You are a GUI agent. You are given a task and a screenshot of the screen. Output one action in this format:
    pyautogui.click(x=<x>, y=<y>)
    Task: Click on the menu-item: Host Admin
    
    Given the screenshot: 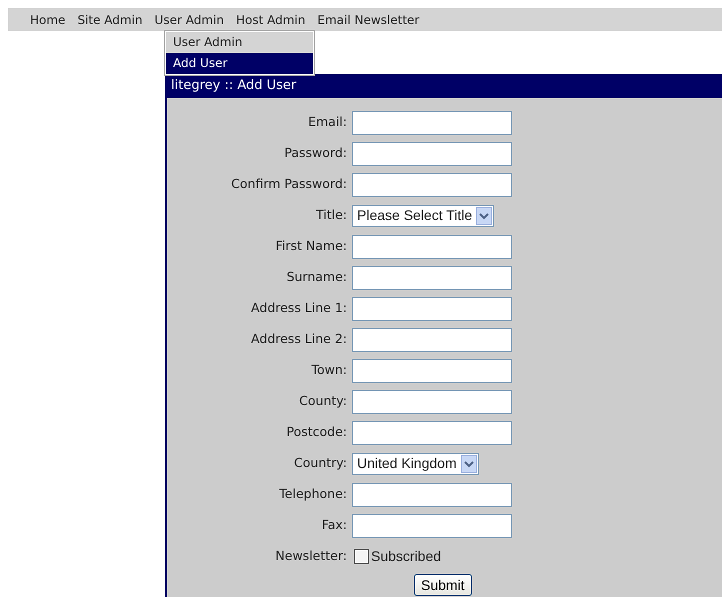 What is the action you would take?
    pyautogui.click(x=271, y=19)
    